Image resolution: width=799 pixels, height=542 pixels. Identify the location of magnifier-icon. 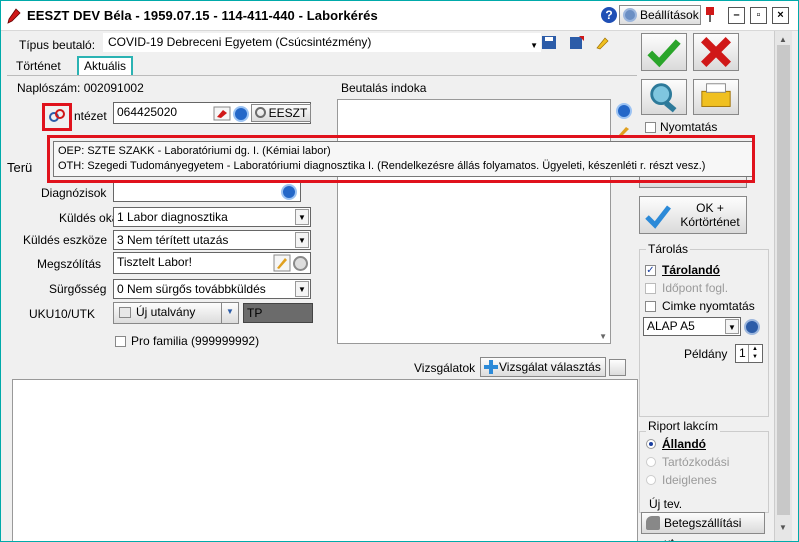
(663, 98).